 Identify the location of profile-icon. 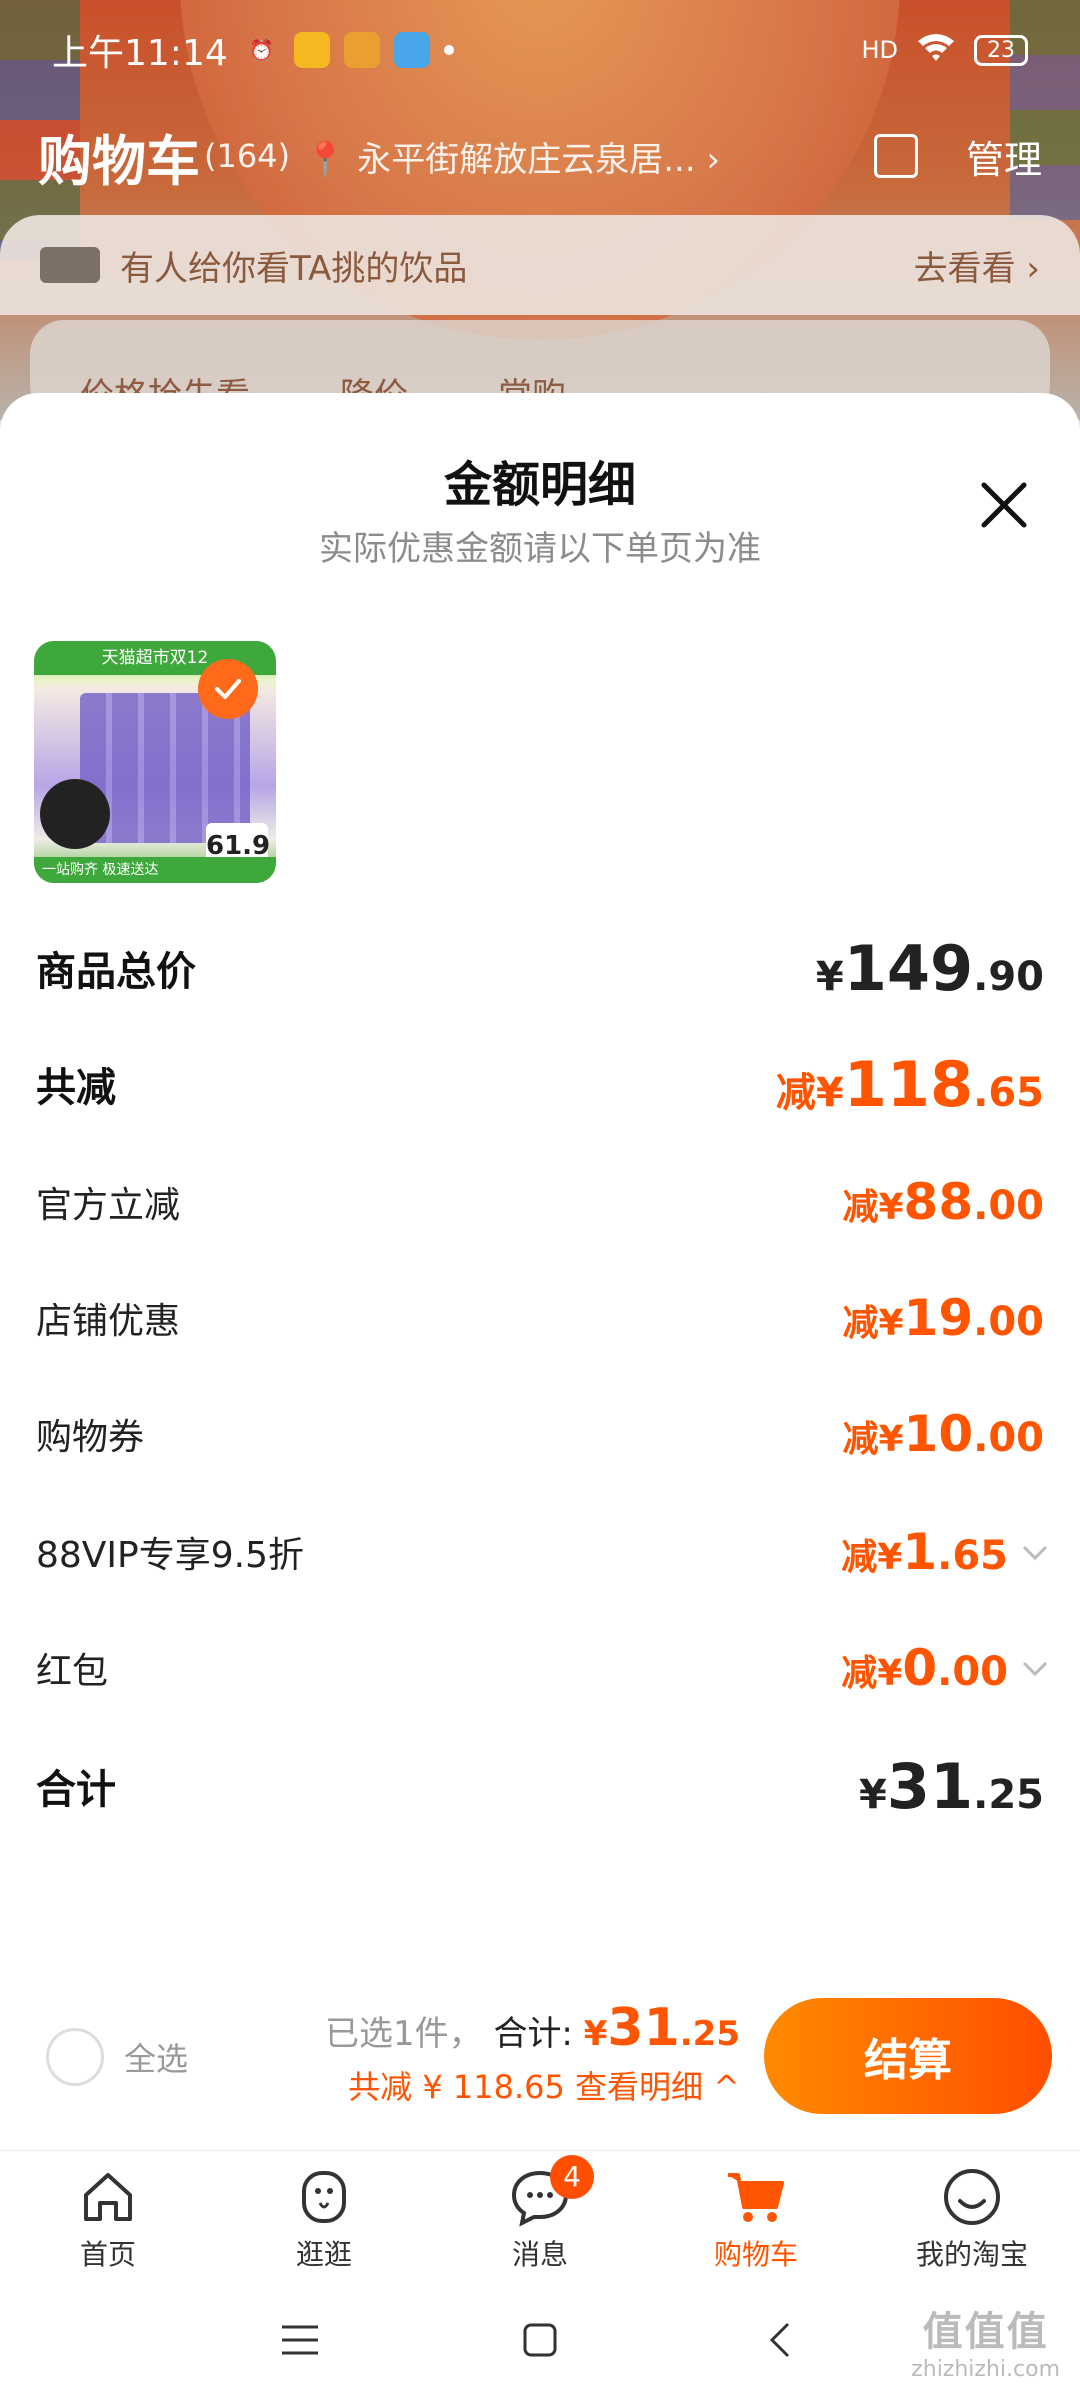
(972, 2197).